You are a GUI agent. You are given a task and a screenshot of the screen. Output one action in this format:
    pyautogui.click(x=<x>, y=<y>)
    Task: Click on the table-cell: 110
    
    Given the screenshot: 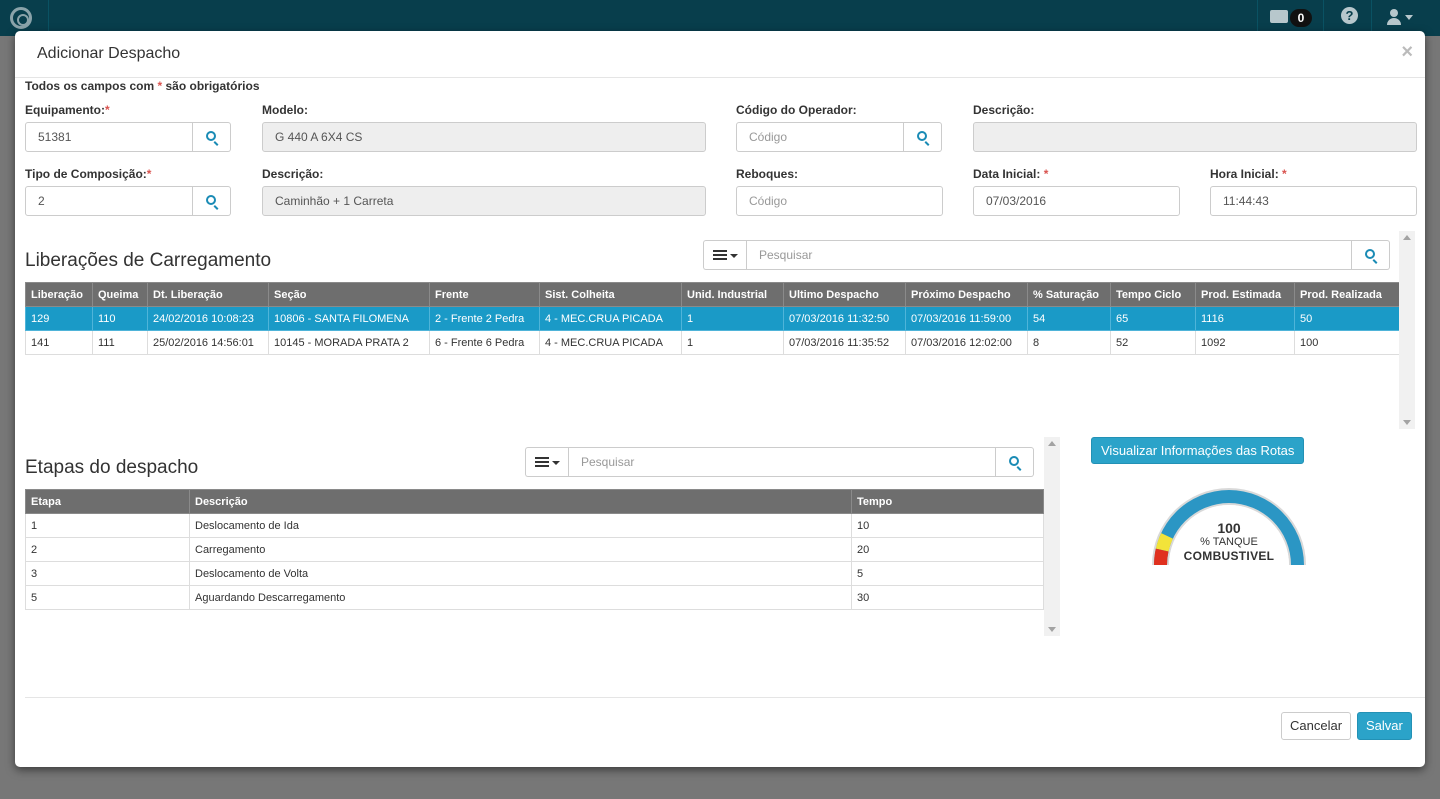 What is the action you would take?
    pyautogui.click(x=120, y=318)
    